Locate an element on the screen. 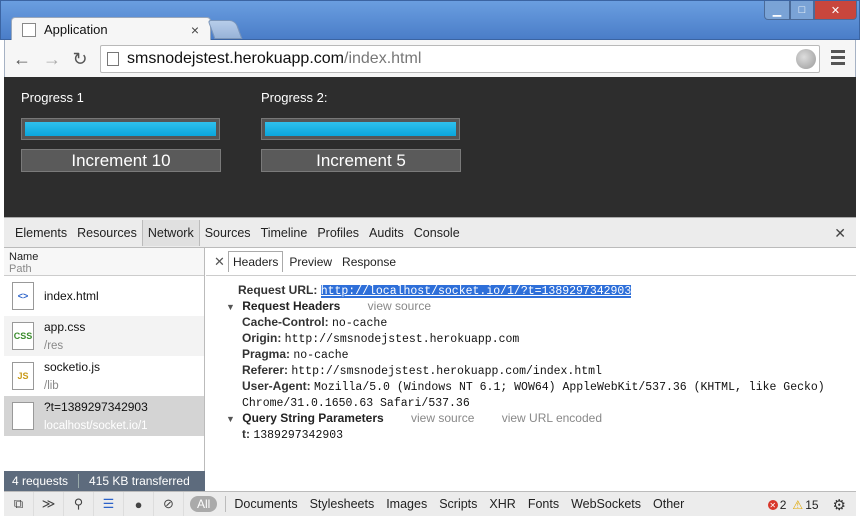 The image size is (860, 519). clear-icon: ⊘ is located at coordinates (169, 504).